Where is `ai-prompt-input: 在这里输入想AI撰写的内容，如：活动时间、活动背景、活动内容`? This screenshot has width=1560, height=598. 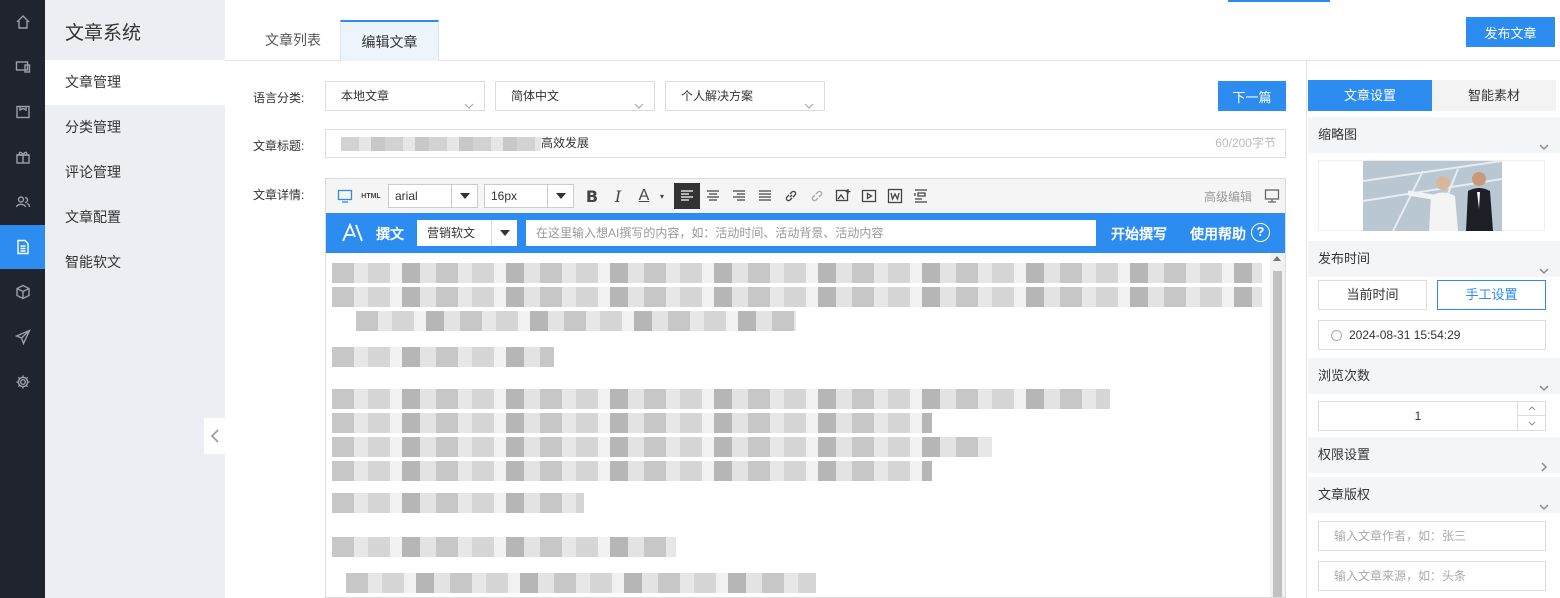
ai-prompt-input: 在这里输入想AI撰写的内容，如：活动时间、活动背景、活动内容 is located at coordinates (811, 233).